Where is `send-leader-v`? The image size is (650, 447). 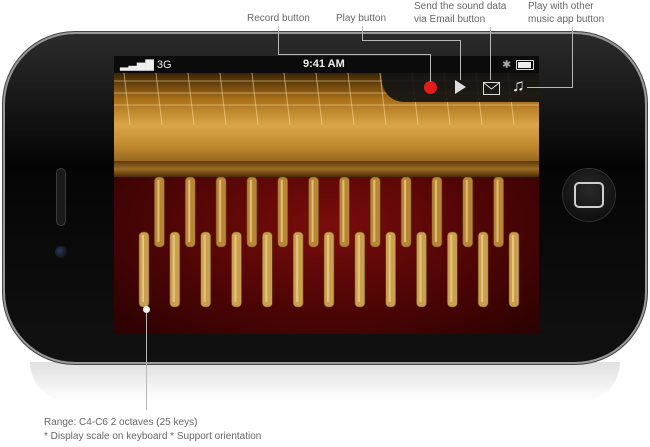 send-leader-v is located at coordinates (490, 53).